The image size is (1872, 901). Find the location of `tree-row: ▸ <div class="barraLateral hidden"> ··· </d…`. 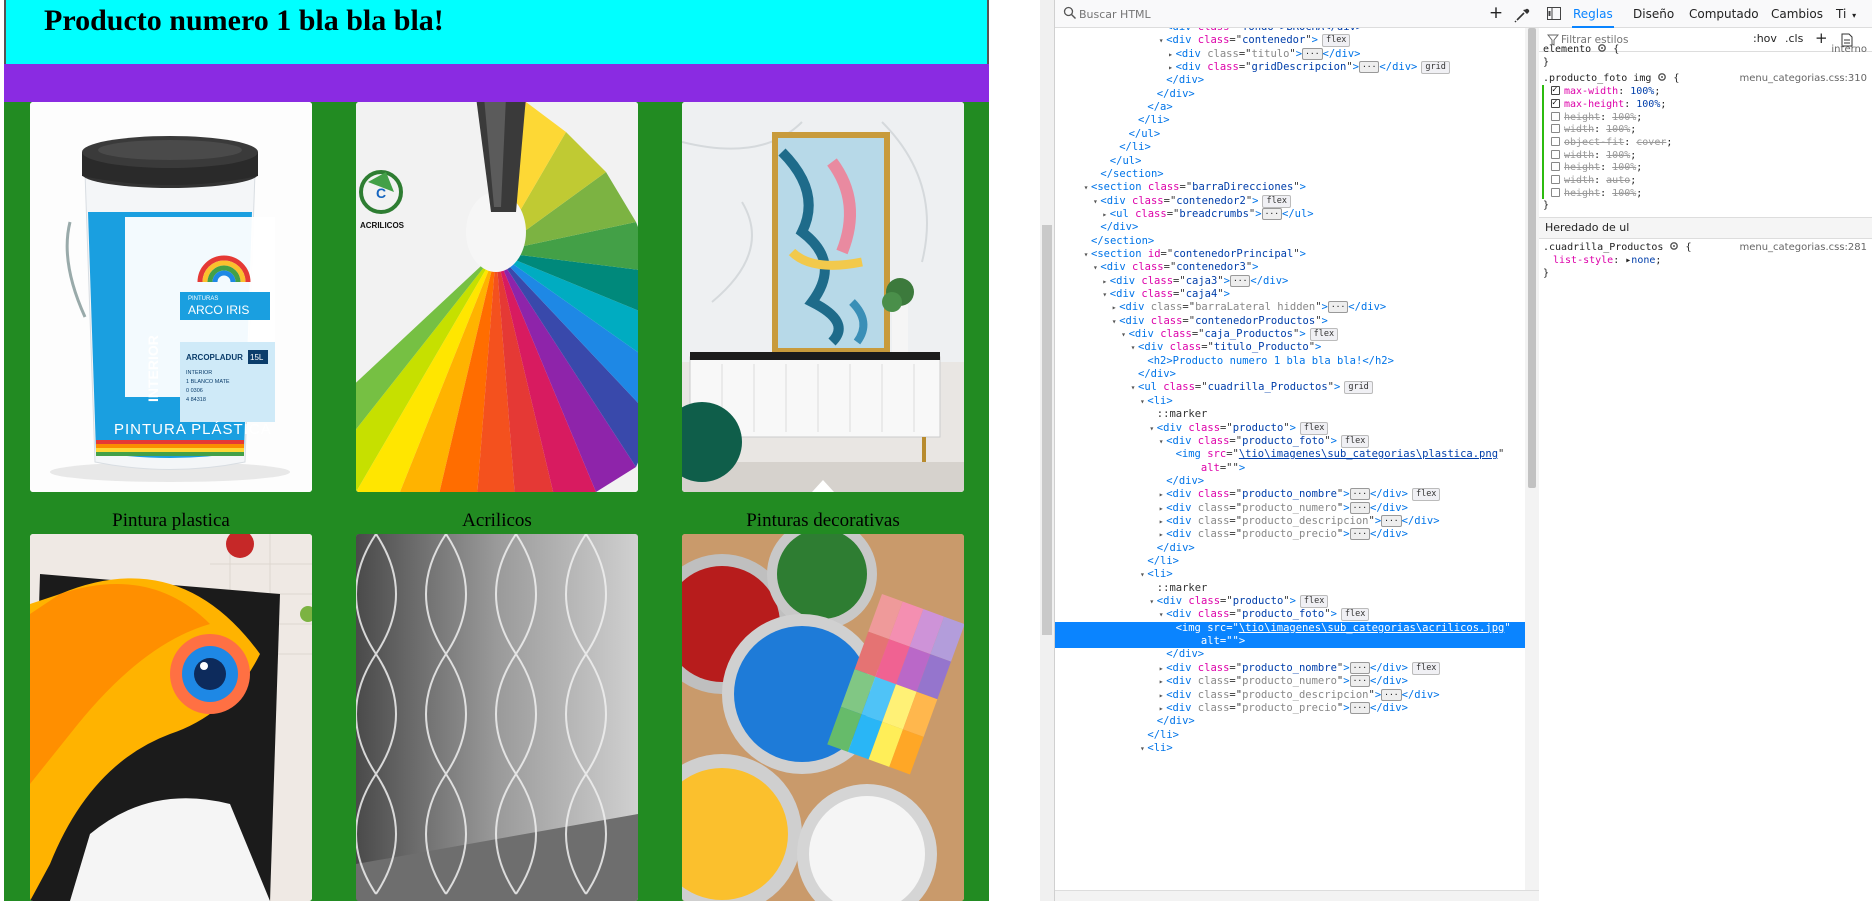

tree-row: ▸ <div class="barraLateral hidden"> ··· </d… is located at coordinates (1290, 307).